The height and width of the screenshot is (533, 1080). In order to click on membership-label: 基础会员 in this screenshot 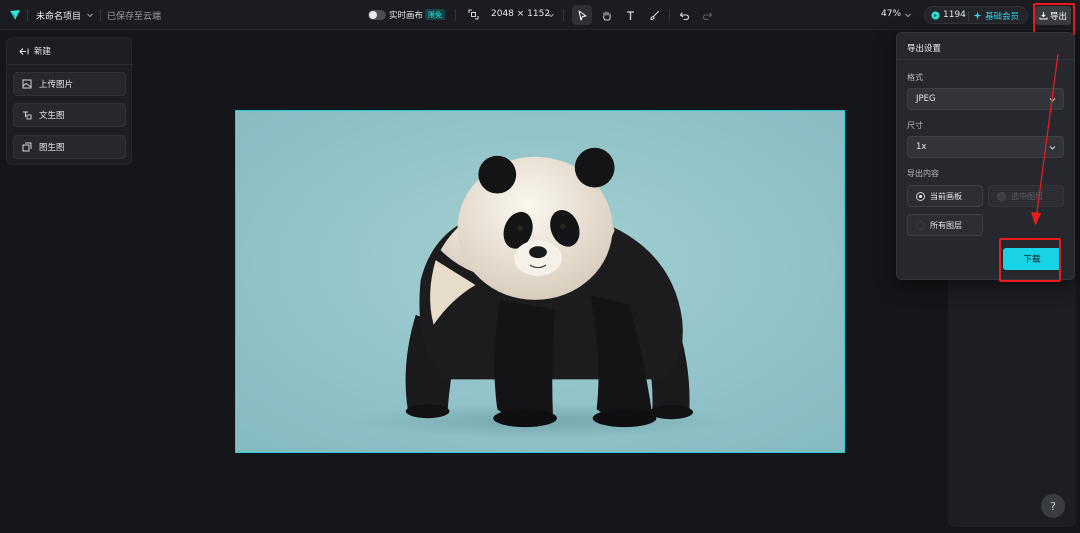, I will do `click(1002, 17)`.